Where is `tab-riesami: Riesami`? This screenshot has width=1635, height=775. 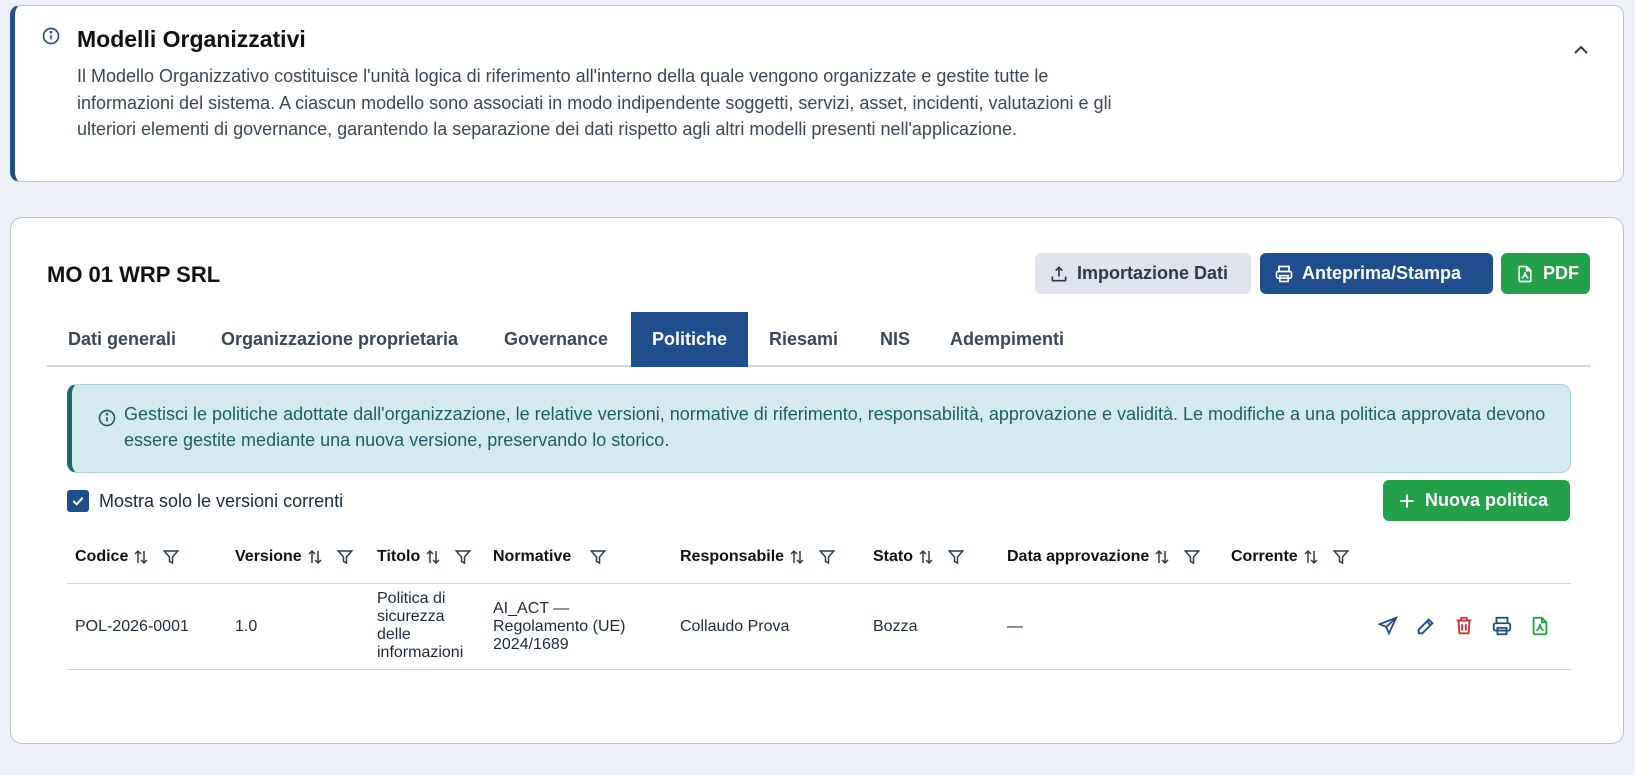
tab-riesami: Riesami is located at coordinates (803, 339).